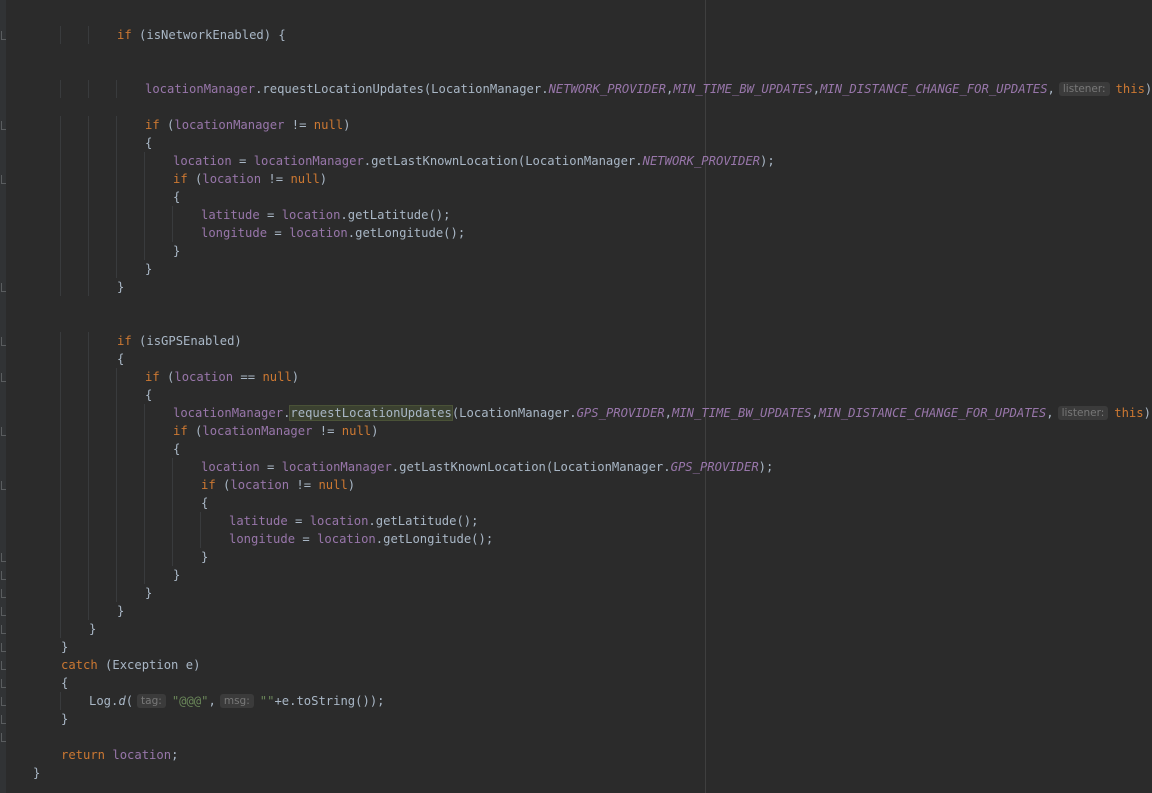 The width and height of the screenshot is (1152, 793). Describe the element at coordinates (201, 35) in the screenshot. I see `code-line-content: if (isNetworkEnabled) {` at that location.